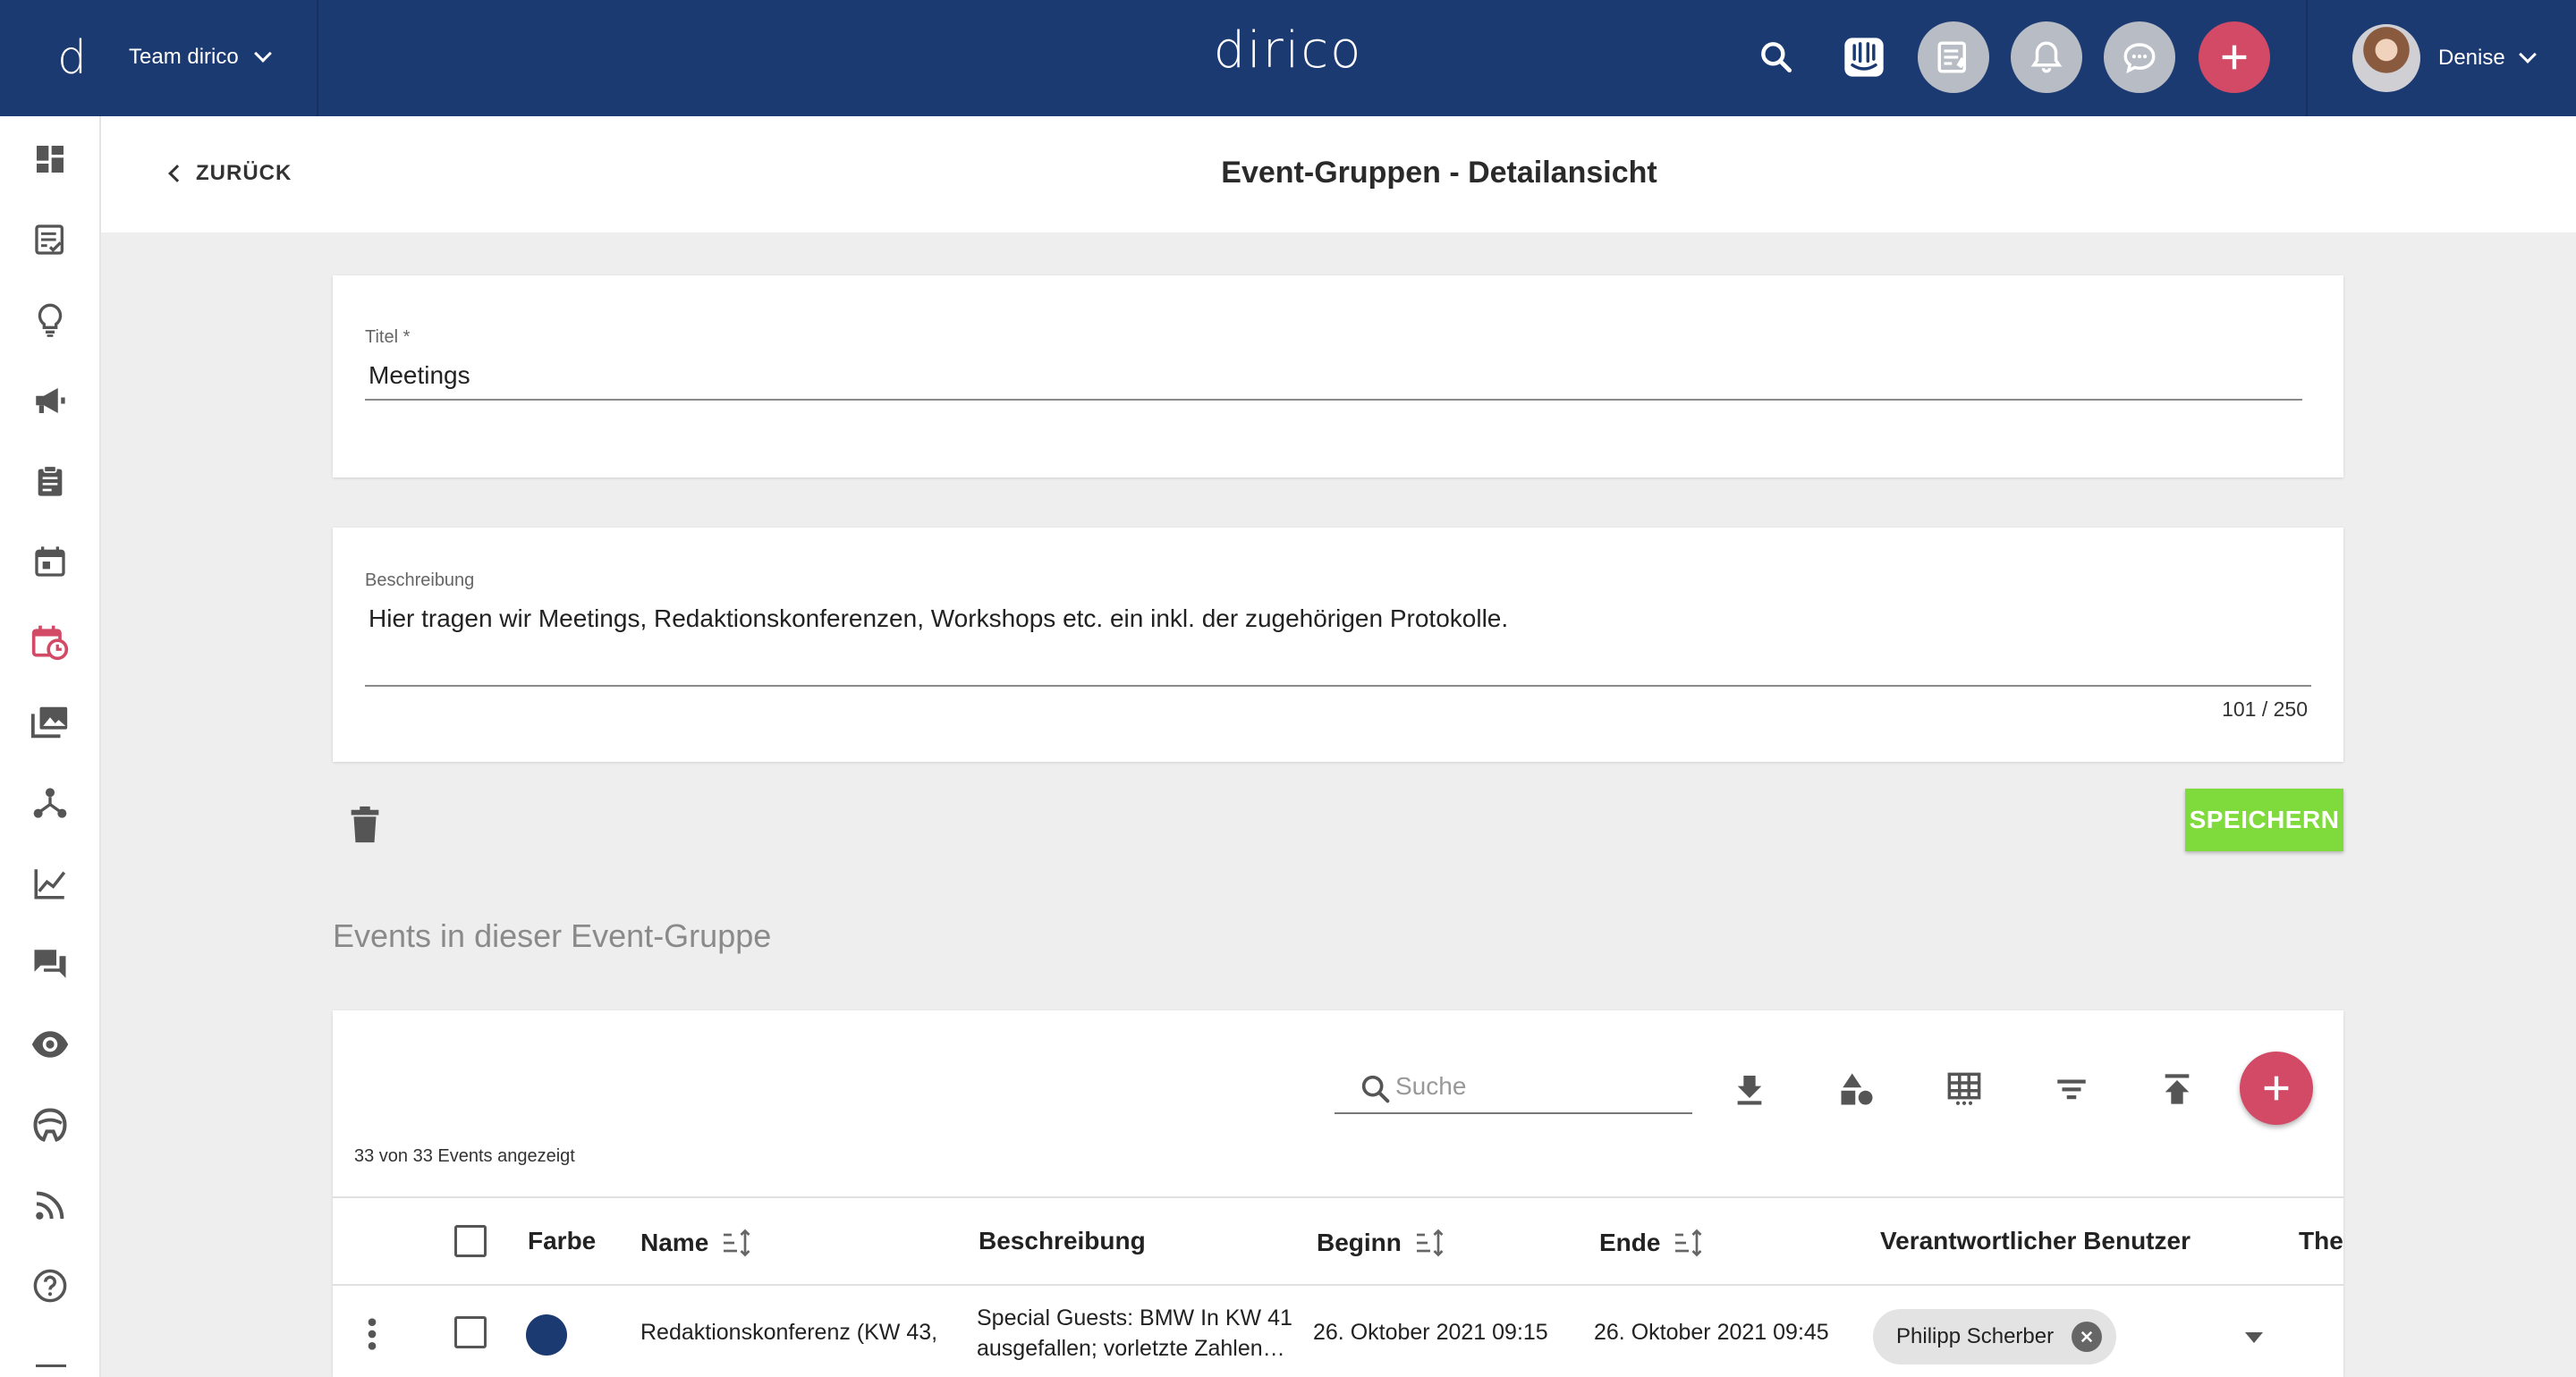  I want to click on page-header: ZURÜCK Event-Gruppen - Detailansicht, so click(1338, 174).